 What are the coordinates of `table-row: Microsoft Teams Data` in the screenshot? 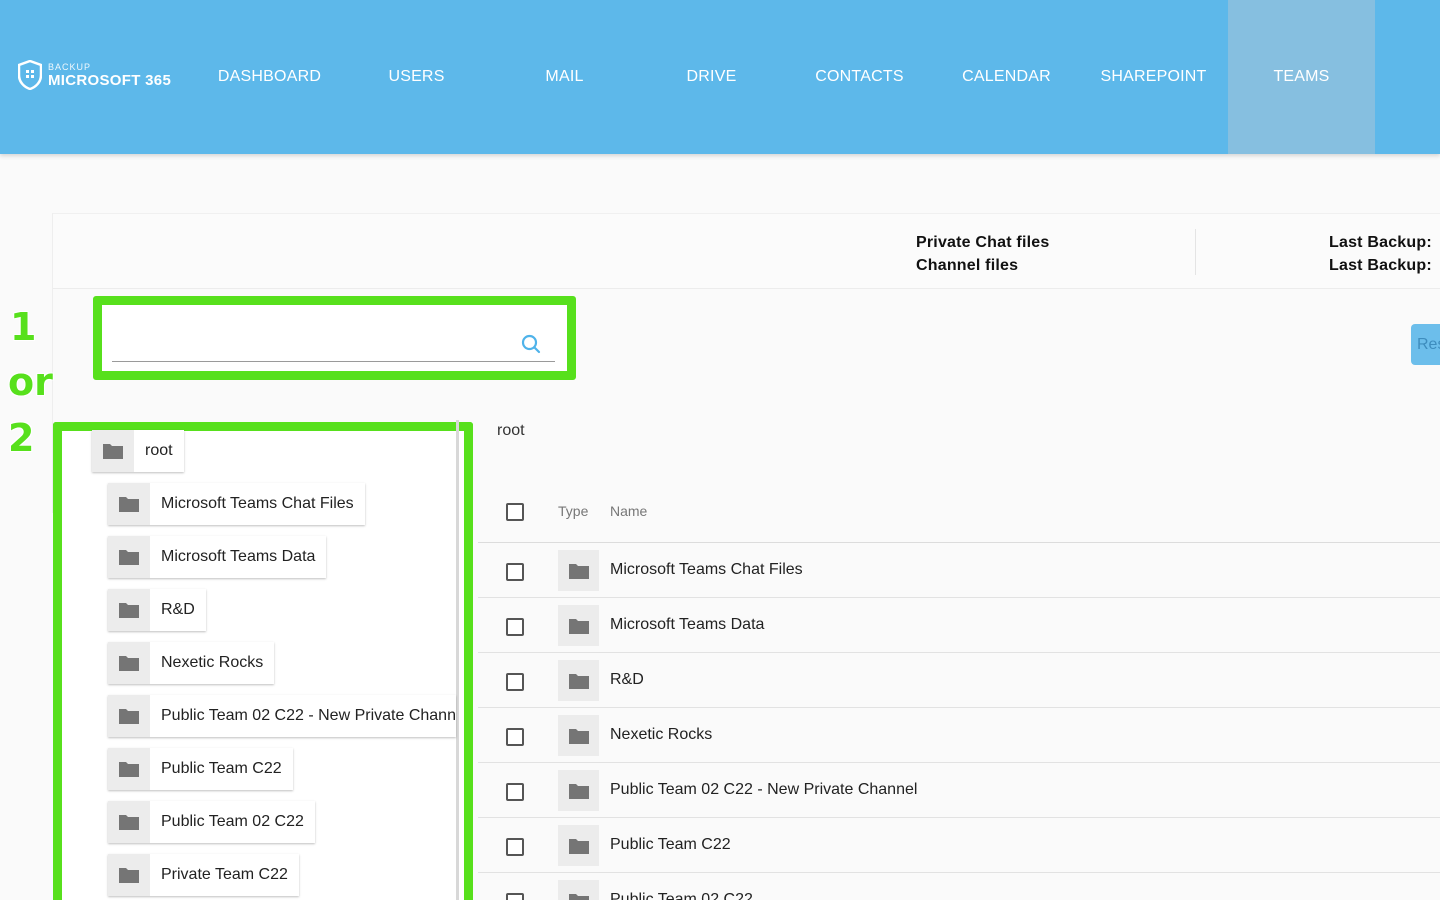 It's located at (959, 625).